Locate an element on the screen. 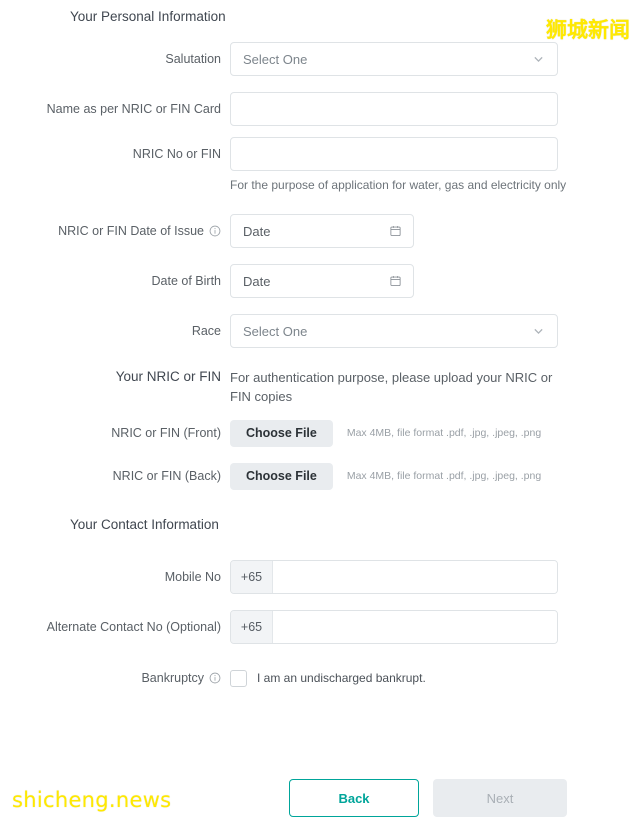 This screenshot has width=642, height=826. field-row-salutation: Salutation Select One is located at coordinates (321, 59).